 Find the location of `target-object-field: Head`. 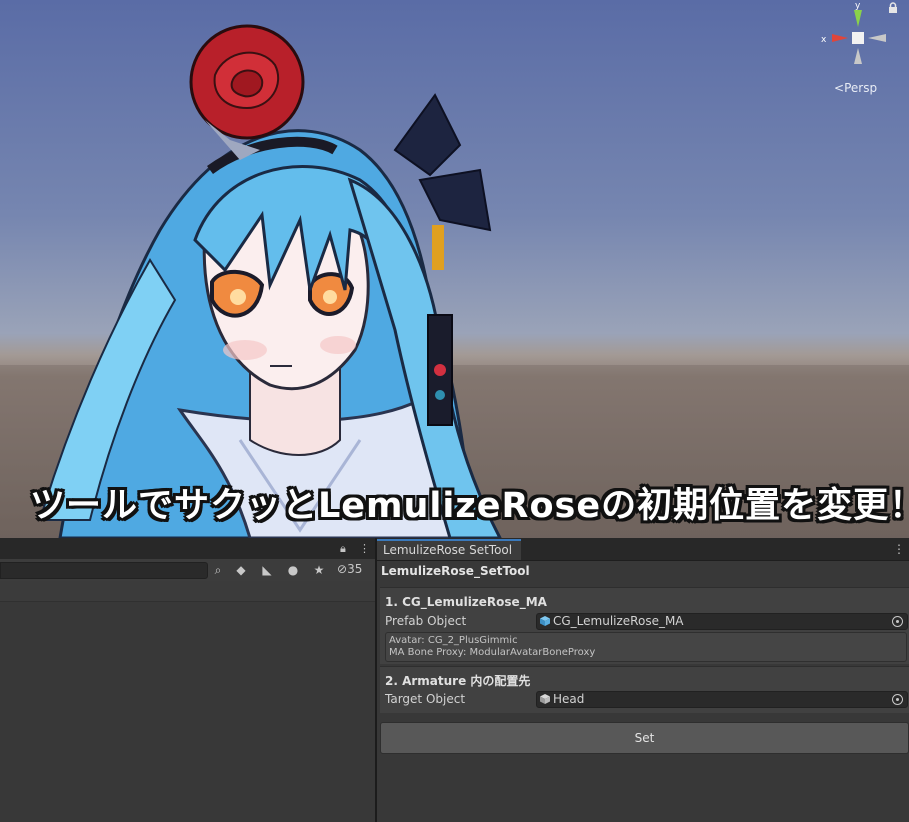

target-object-field: Head is located at coordinates (722, 699).